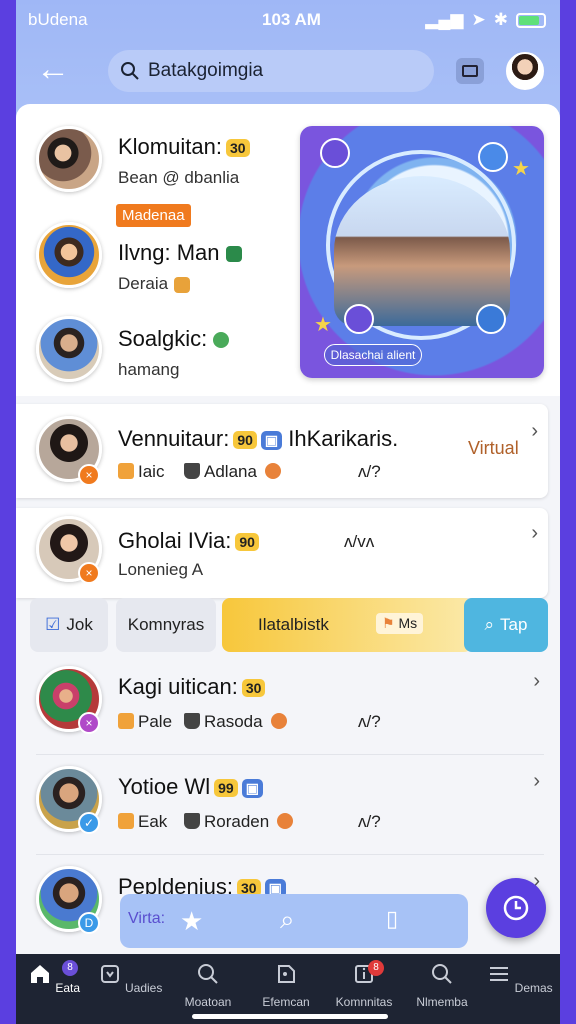 This screenshot has width=576, height=1024. What do you see at coordinates (221, 340) in the screenshot?
I see `green-dot-icon` at bounding box center [221, 340].